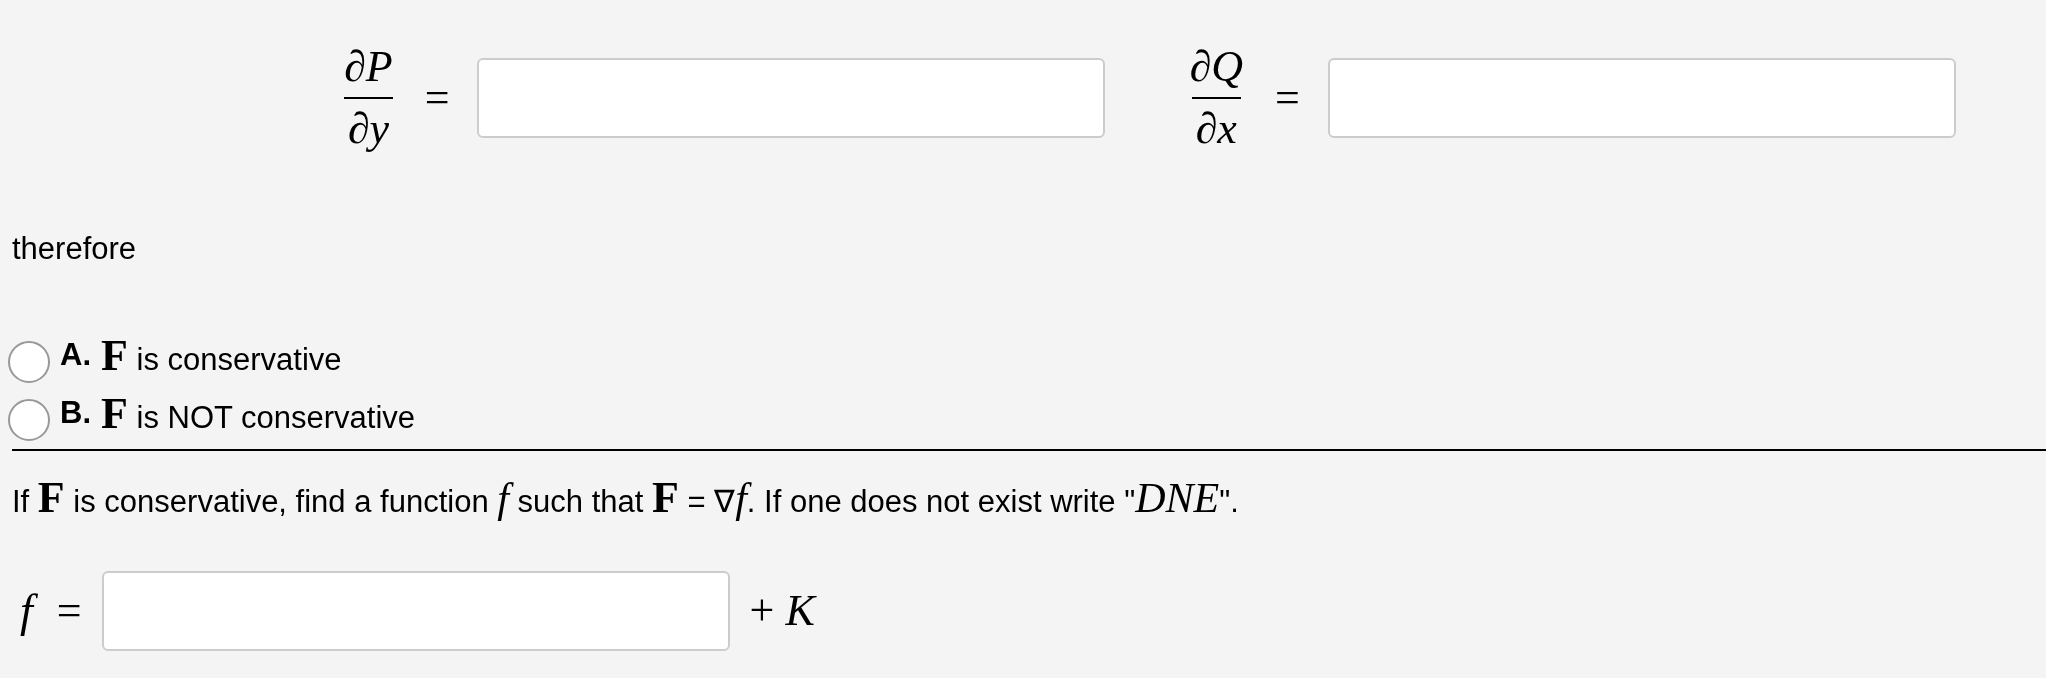  Describe the element at coordinates (782, 610) in the screenshot. I see `constant-term: + K` at that location.